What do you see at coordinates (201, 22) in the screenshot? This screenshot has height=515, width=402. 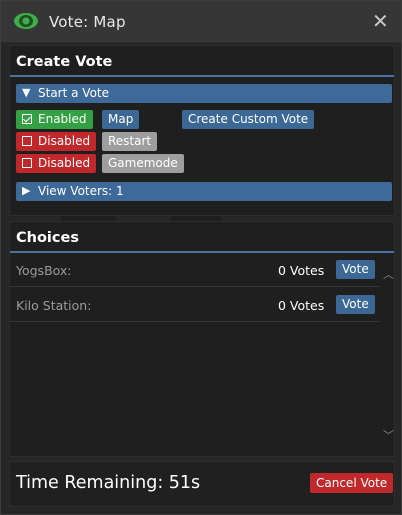 I see `title-bar: Vote: Map ✕` at bounding box center [201, 22].